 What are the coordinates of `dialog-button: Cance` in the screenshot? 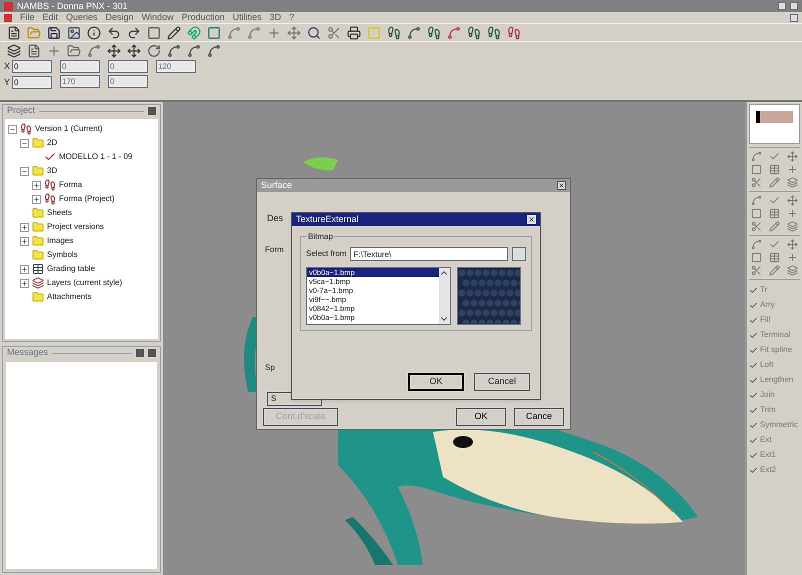 It's located at (539, 417).